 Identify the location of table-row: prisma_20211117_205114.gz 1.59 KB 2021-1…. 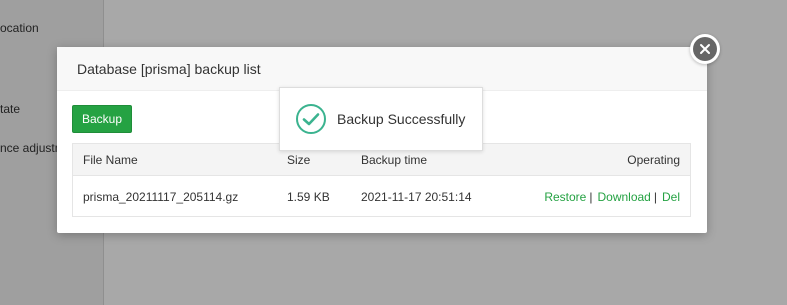
(381, 196).